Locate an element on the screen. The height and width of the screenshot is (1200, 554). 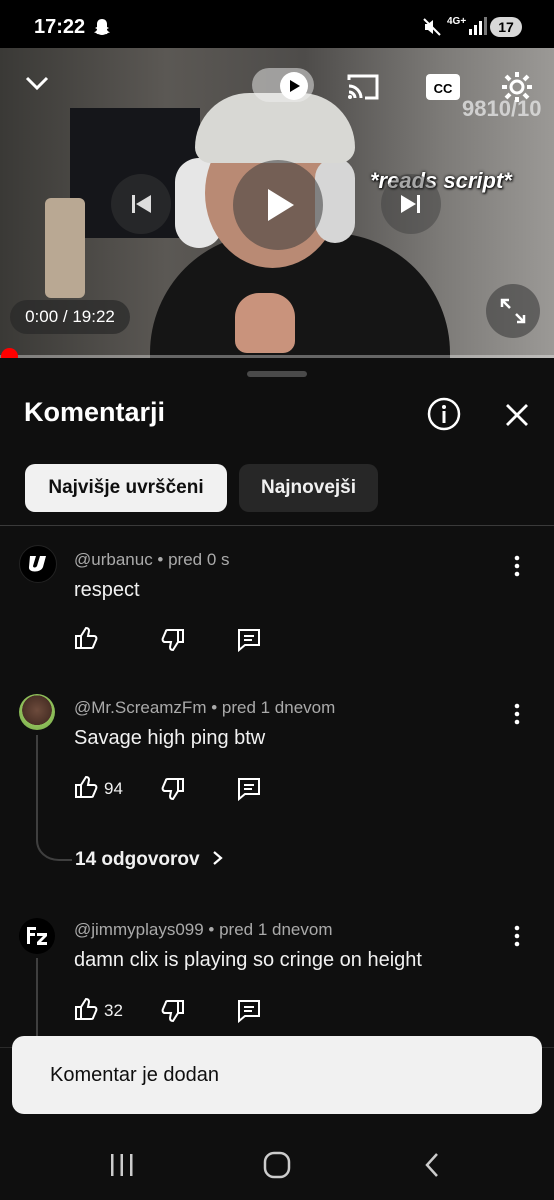
comment-meta: @jimmyplays099 • pred 1 dnevom is located at coordinates (203, 929).